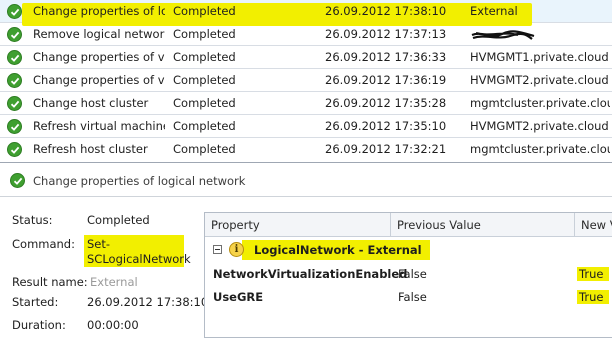 The height and width of the screenshot is (338, 612). I want to click on redaction-scribble, so click(503, 35).